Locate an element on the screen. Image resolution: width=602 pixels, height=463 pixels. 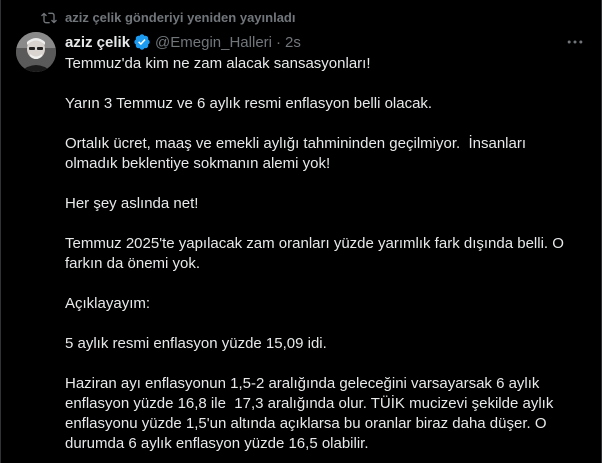
author-name: aziz çelik is located at coordinates (97, 42).